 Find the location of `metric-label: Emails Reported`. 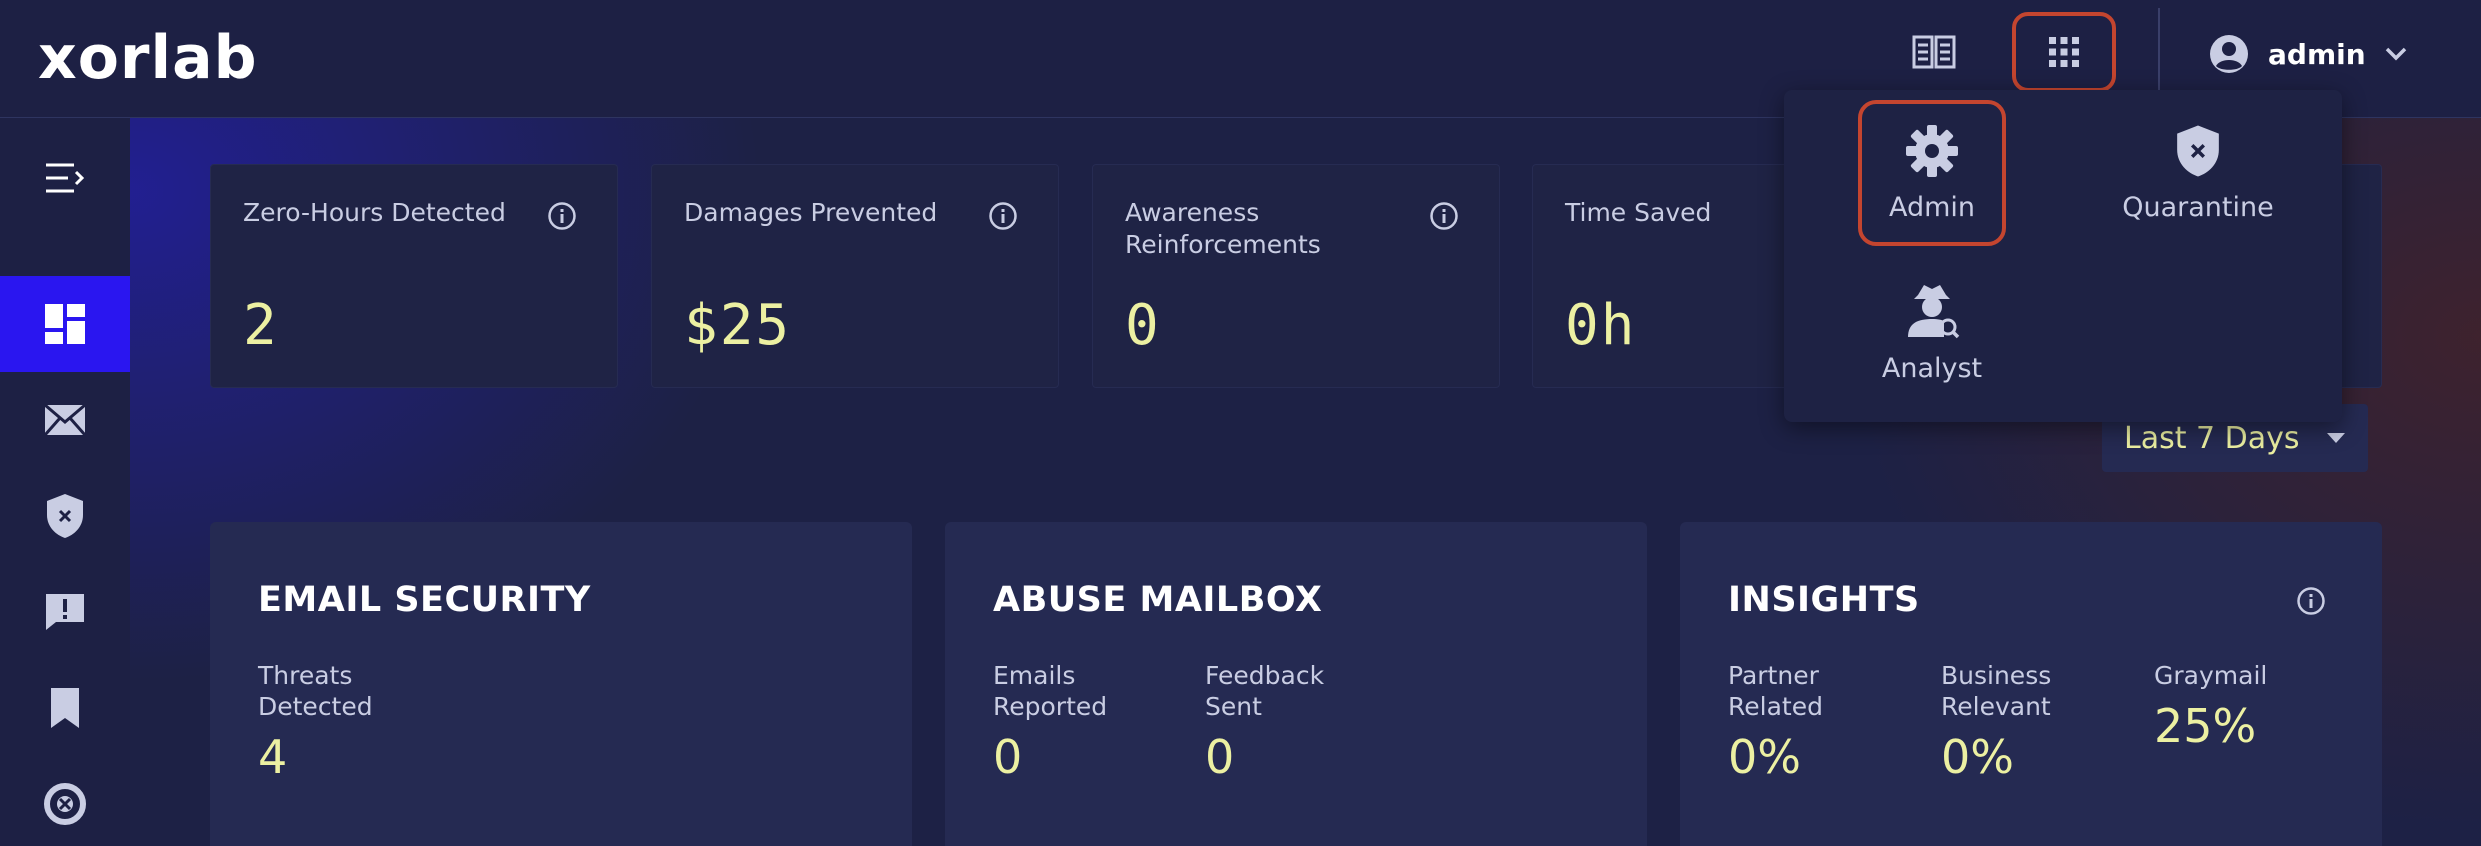

metric-label: Emails Reported is located at coordinates (1050, 691).